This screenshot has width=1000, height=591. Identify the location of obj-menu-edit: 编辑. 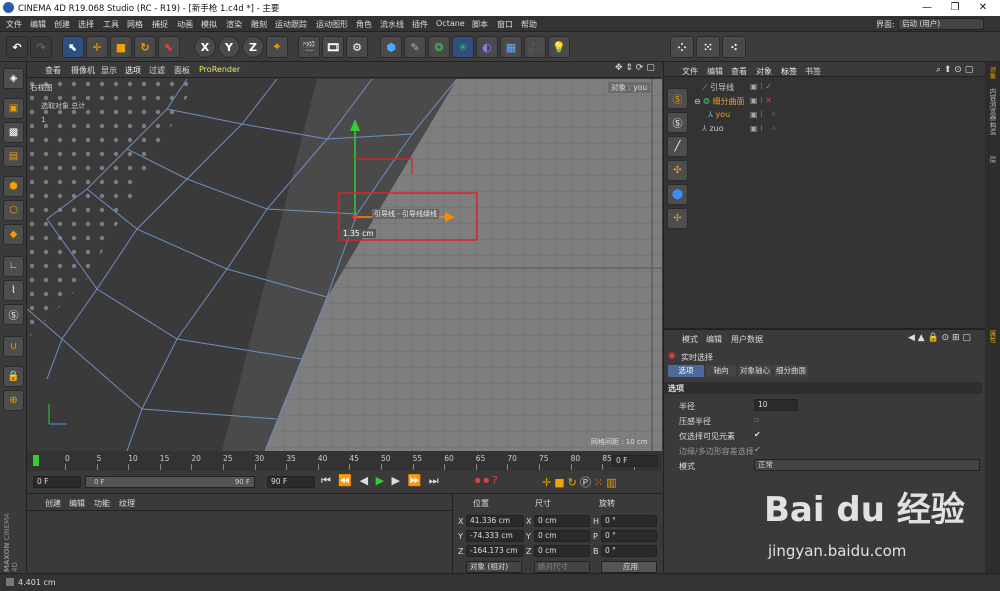
(715, 71).